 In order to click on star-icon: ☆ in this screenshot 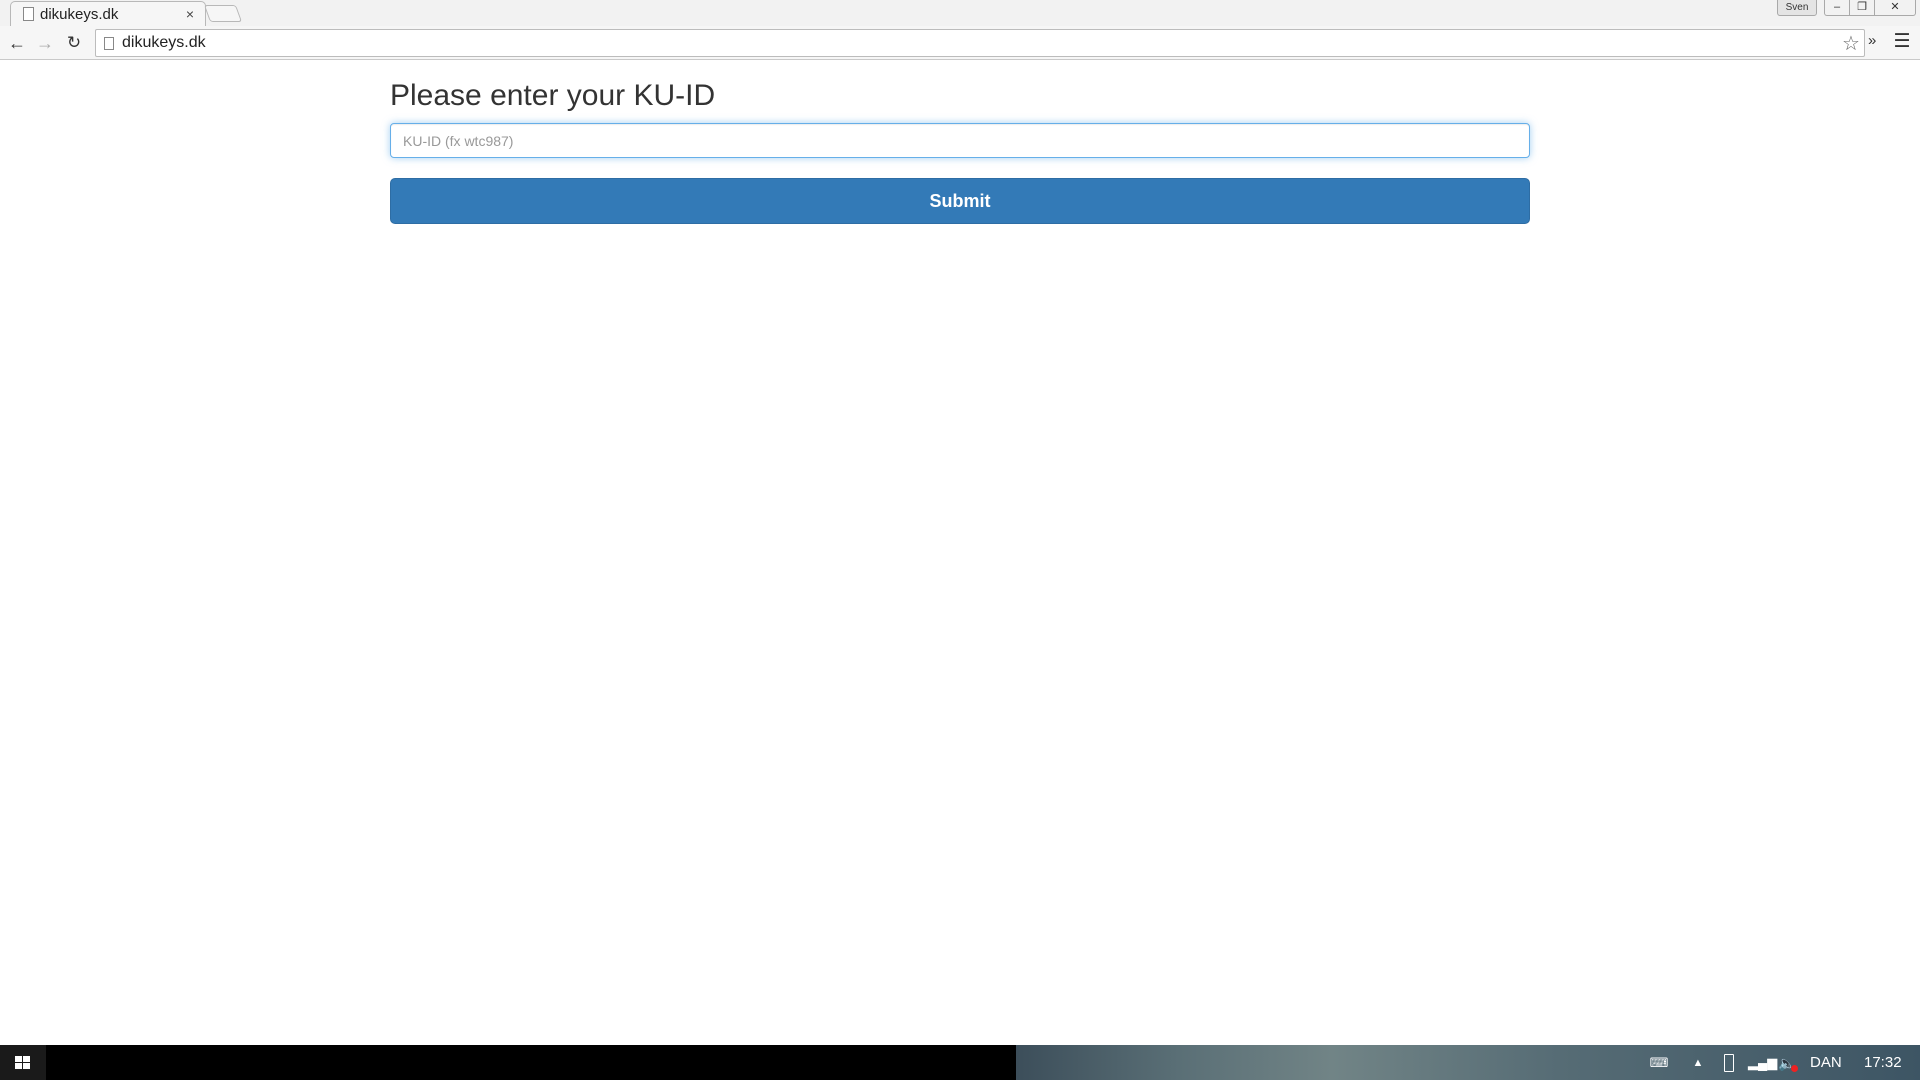, I will do `click(1851, 43)`.